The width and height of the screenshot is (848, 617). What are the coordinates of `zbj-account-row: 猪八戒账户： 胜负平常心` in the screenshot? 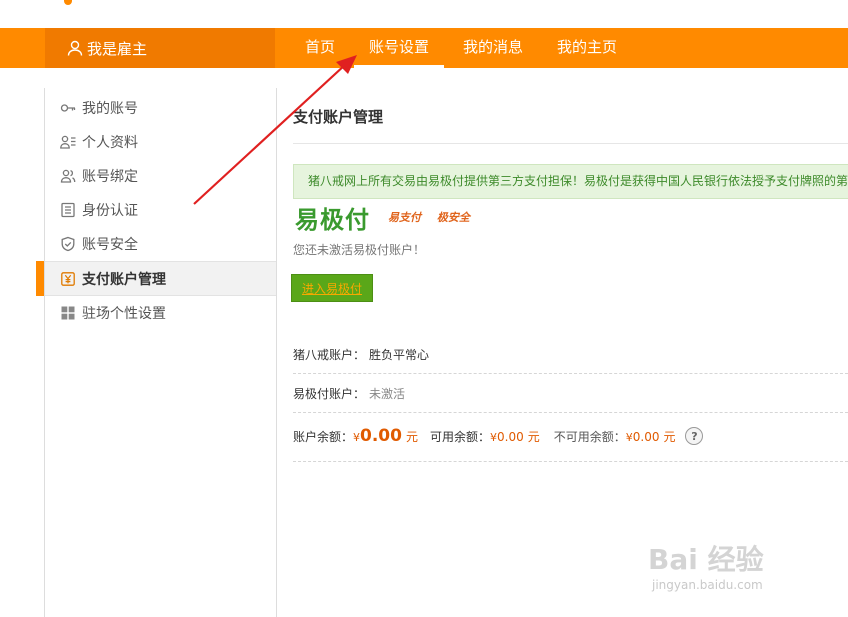 It's located at (570, 354).